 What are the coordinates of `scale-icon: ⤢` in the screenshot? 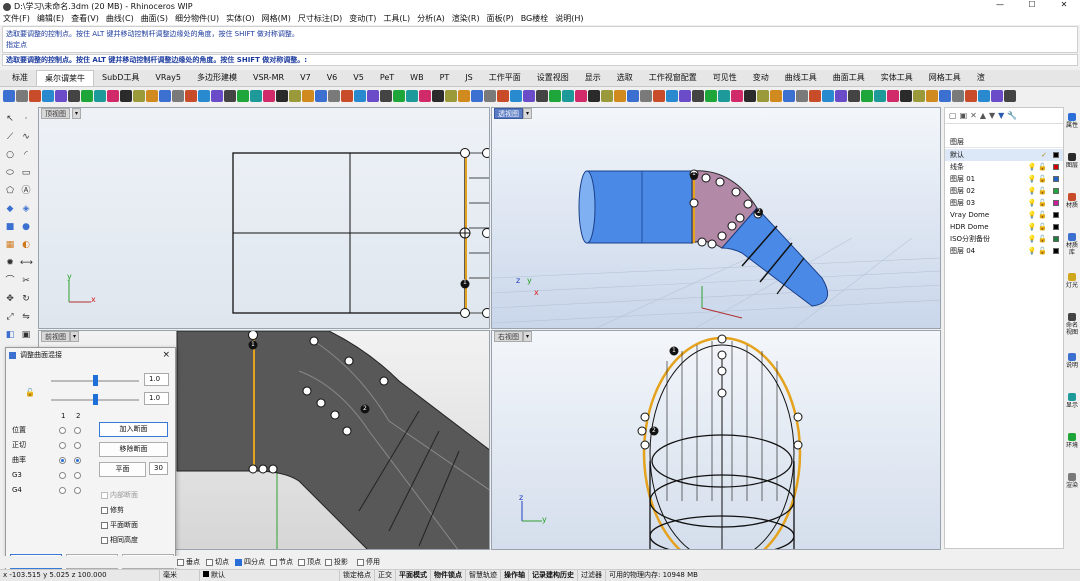 It's located at (10, 317).